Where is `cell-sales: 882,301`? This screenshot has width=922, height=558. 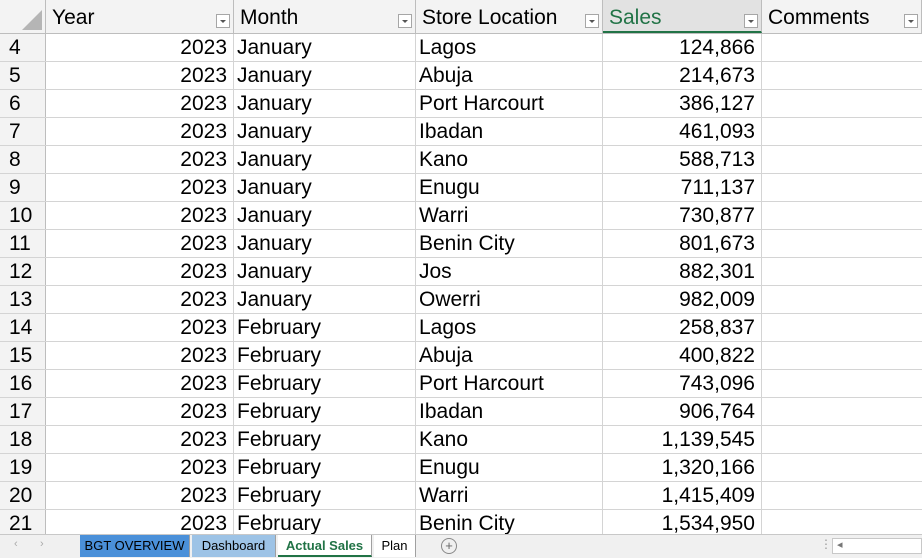
cell-sales: 882,301 is located at coordinates (682, 271).